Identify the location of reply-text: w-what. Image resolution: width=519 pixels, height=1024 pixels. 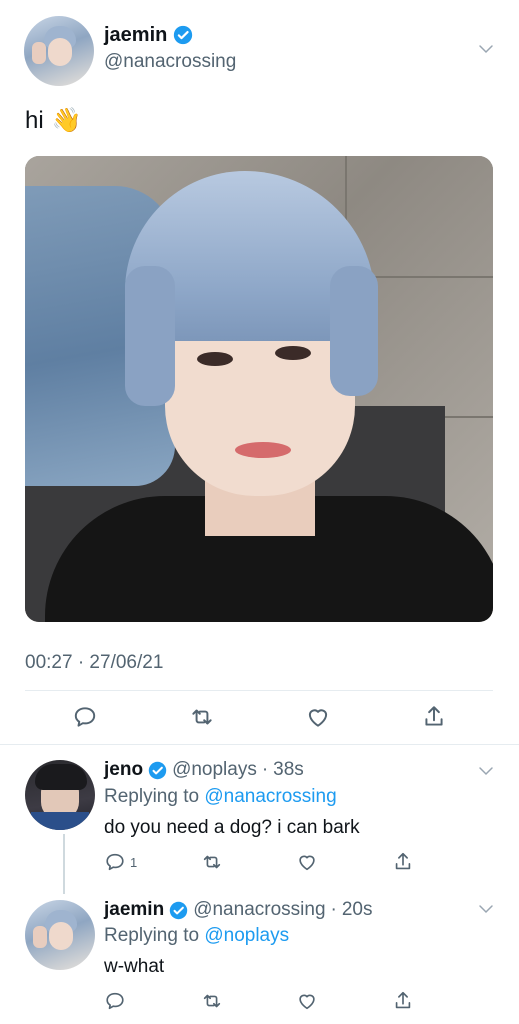
(134, 966).